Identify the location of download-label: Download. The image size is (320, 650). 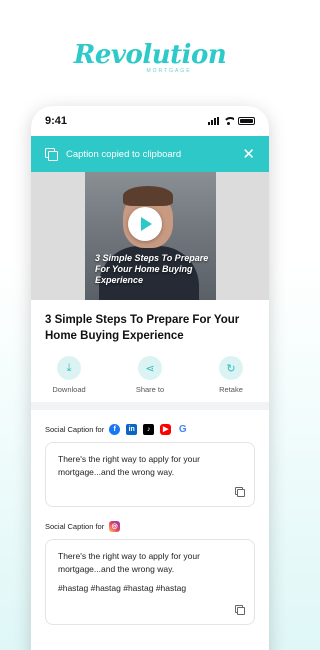
(69, 389).